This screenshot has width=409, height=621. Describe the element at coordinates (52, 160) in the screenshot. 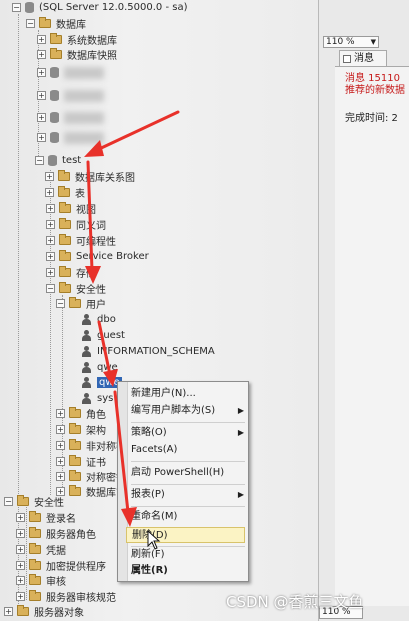

I see `database-icon` at that location.